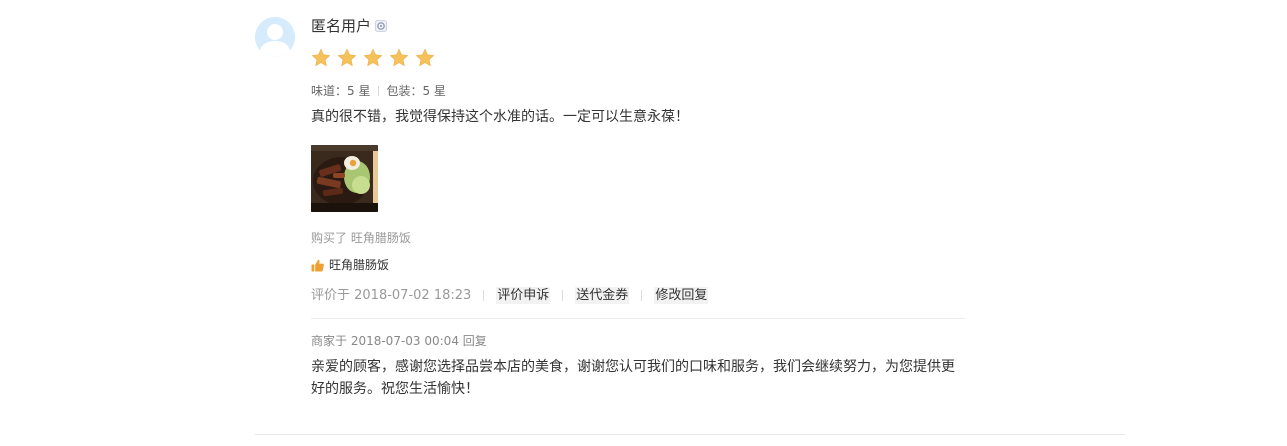 This screenshot has height=446, width=1287. I want to click on avatar, so click(275, 37).